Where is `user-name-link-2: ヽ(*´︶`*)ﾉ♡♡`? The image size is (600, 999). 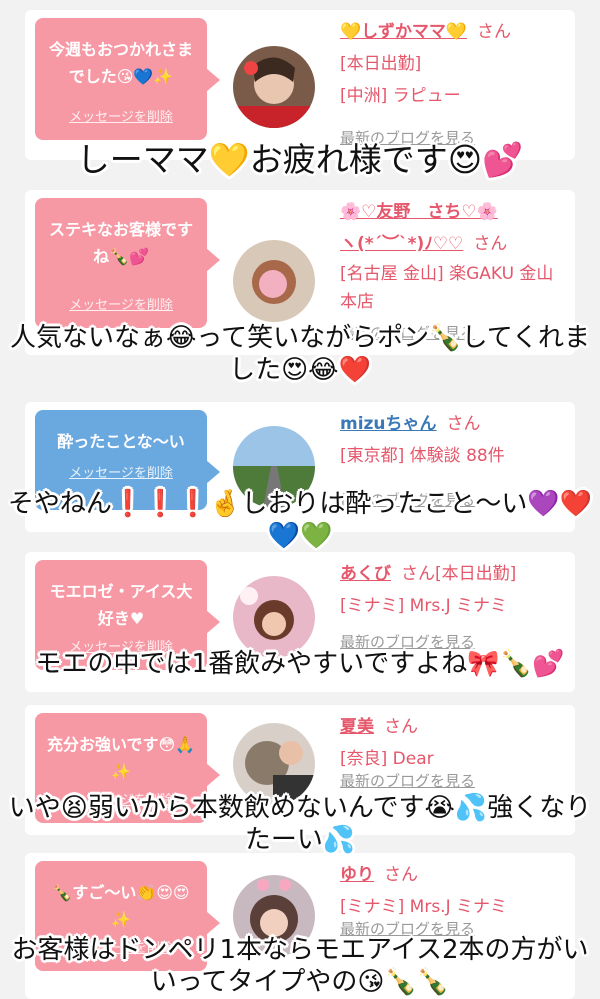 user-name-link-2: ヽ(*´︶`*)ﾉ♡♡ is located at coordinates (401, 244).